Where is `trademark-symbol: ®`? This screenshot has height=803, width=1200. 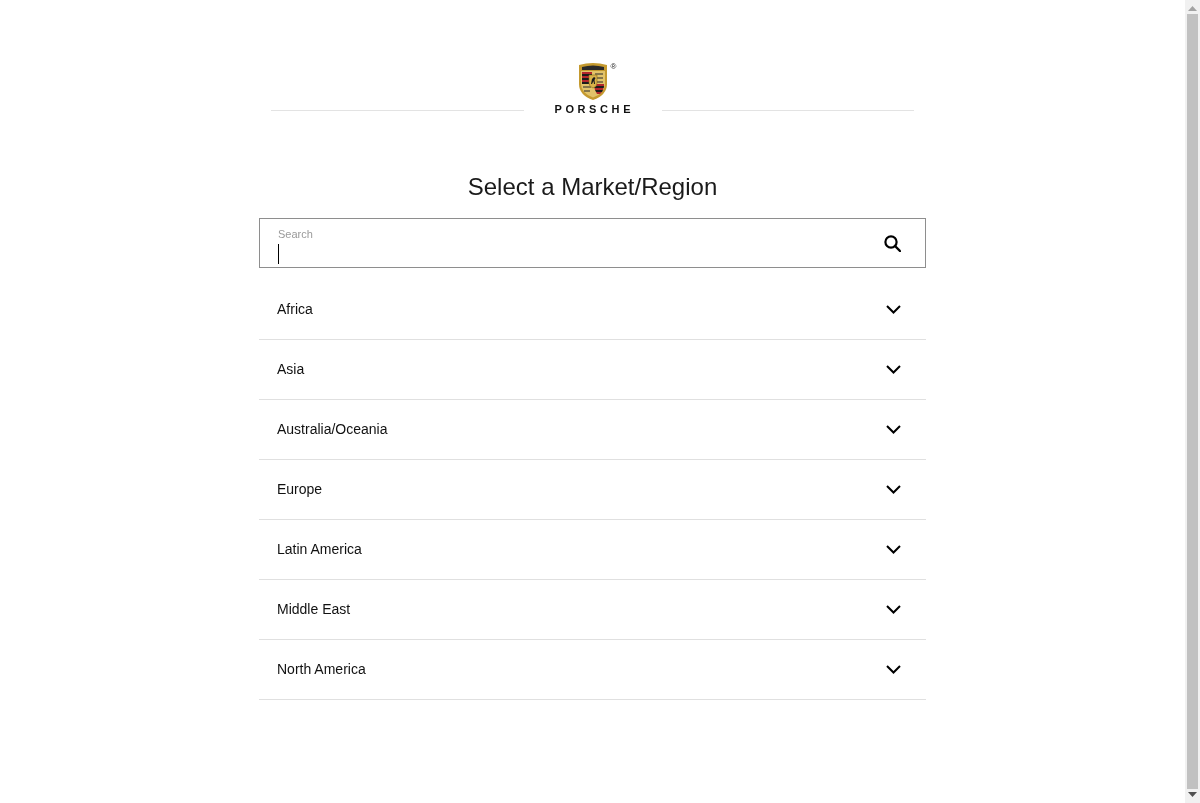 trademark-symbol: ® is located at coordinates (613, 67).